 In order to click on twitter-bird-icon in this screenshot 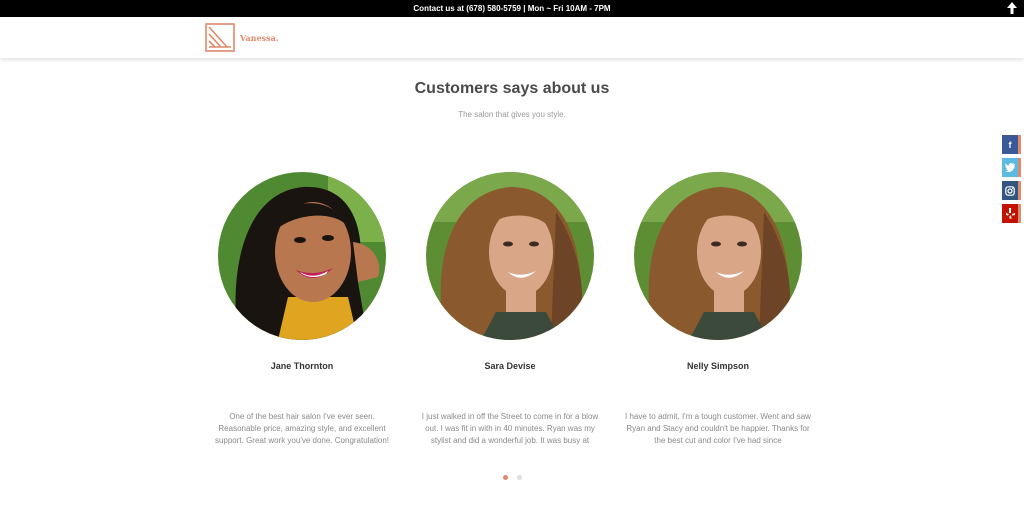, I will do `click(1010, 167)`.